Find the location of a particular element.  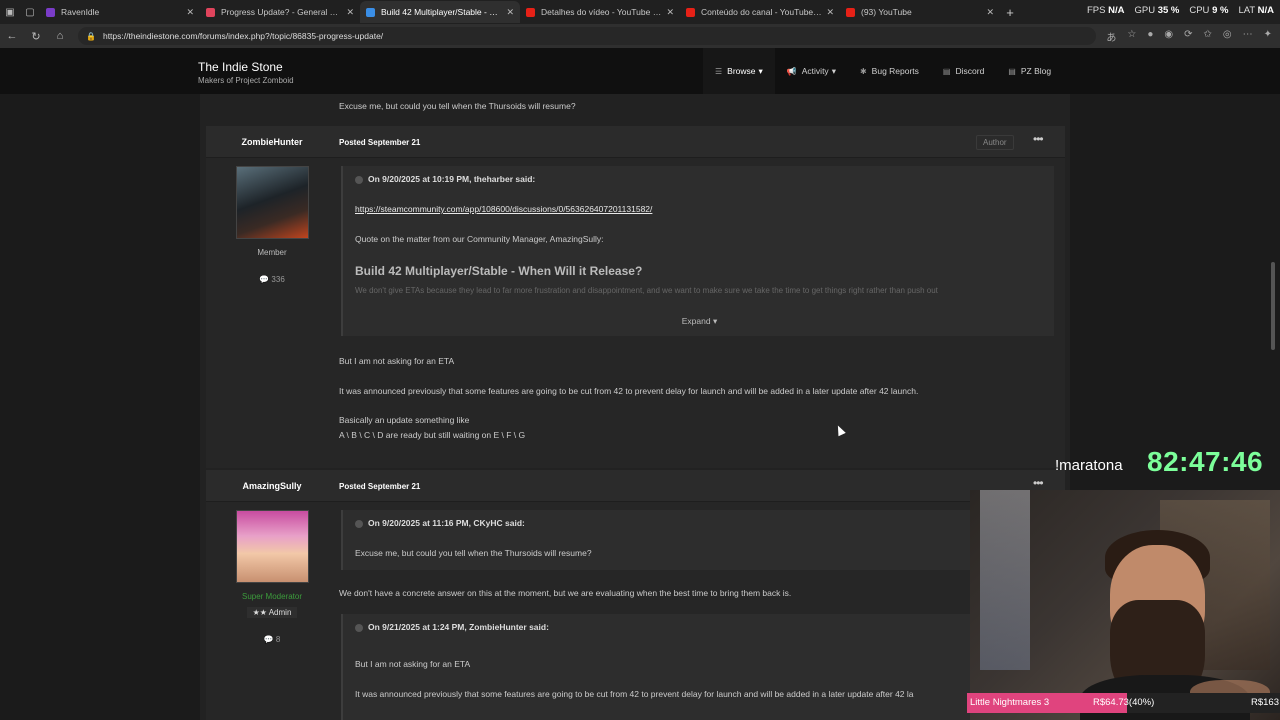

profile-avatar: ◎ is located at coordinates (1227, 36).